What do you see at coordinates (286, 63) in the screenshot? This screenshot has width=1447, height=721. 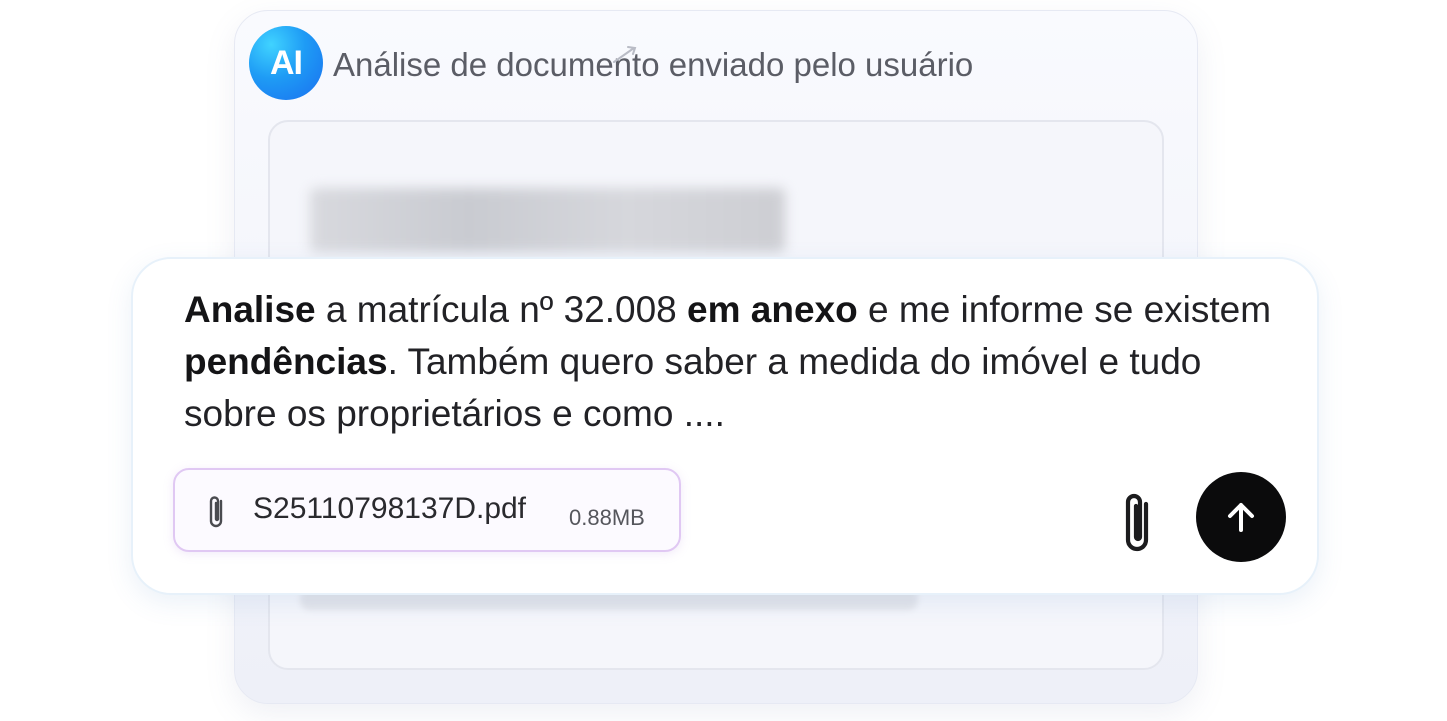 I see `ai-badge-icon: AI` at bounding box center [286, 63].